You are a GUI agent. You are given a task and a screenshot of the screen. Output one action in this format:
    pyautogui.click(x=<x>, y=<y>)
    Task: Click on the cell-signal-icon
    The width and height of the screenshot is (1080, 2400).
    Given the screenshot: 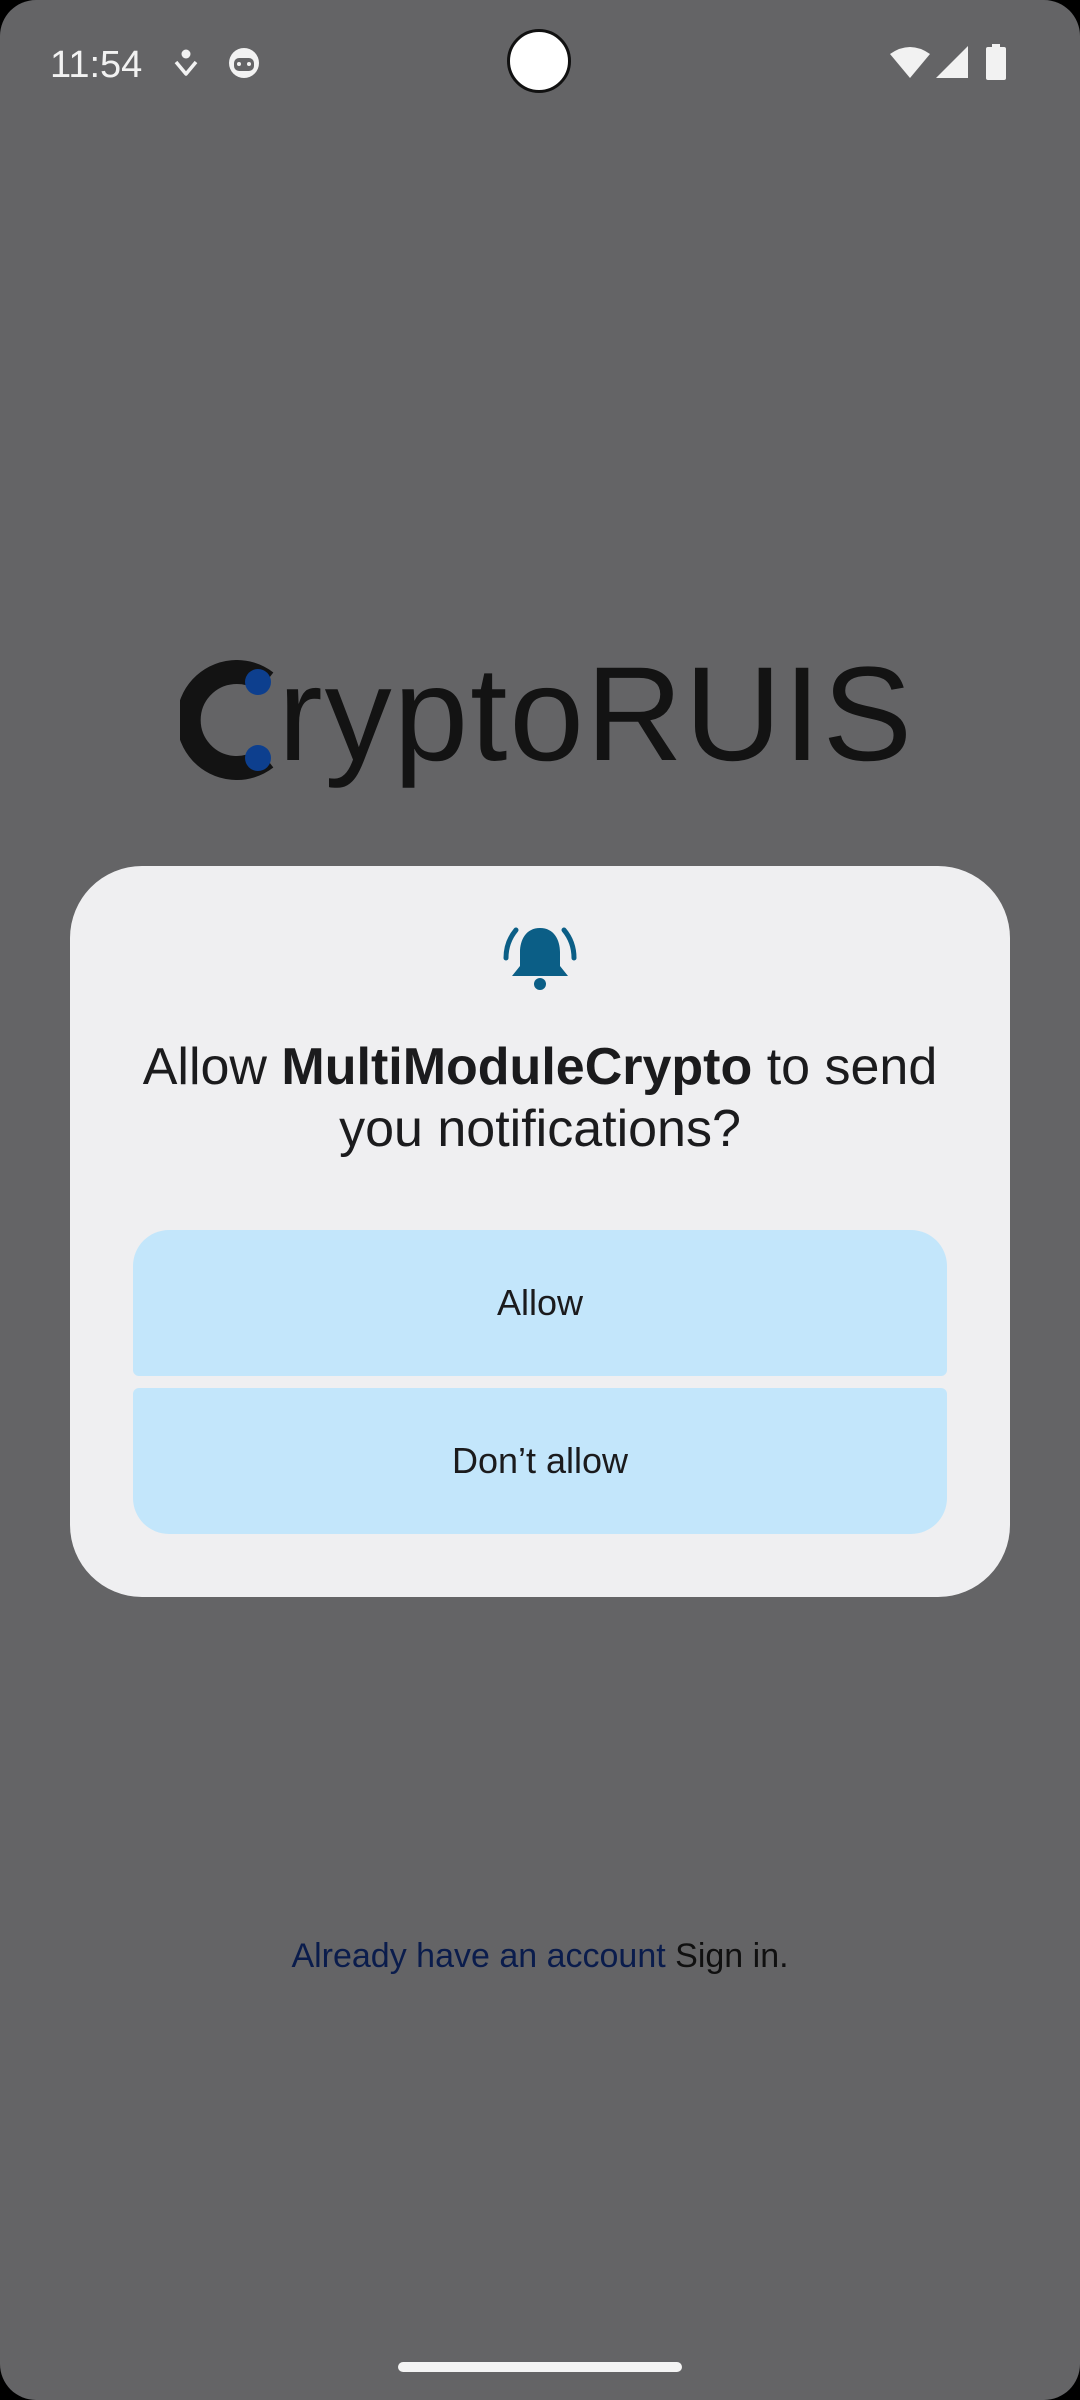 What is the action you would take?
    pyautogui.click(x=952, y=62)
    